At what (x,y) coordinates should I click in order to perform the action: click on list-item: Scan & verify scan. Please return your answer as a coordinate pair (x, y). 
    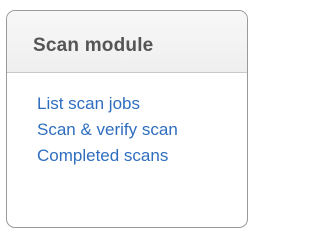
    Looking at the image, I should click on (142, 133).